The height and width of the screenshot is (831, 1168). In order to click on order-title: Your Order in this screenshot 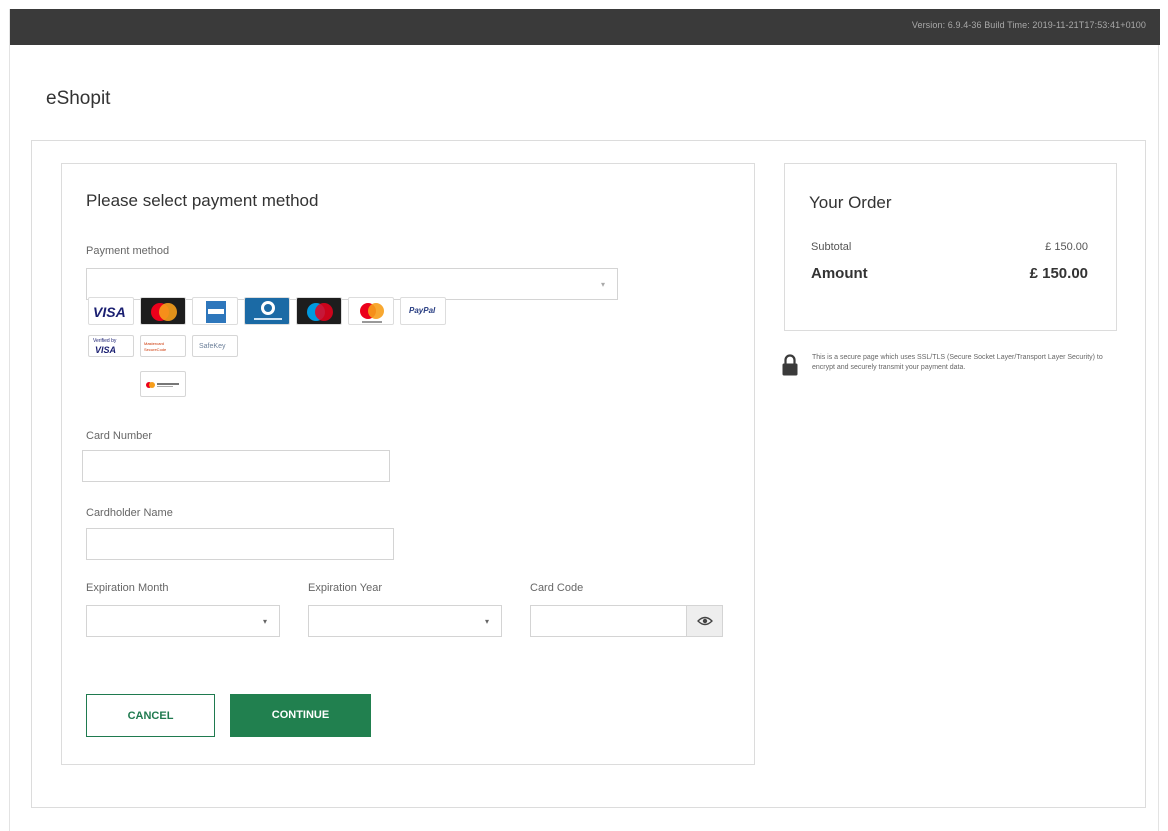, I will do `click(850, 202)`.